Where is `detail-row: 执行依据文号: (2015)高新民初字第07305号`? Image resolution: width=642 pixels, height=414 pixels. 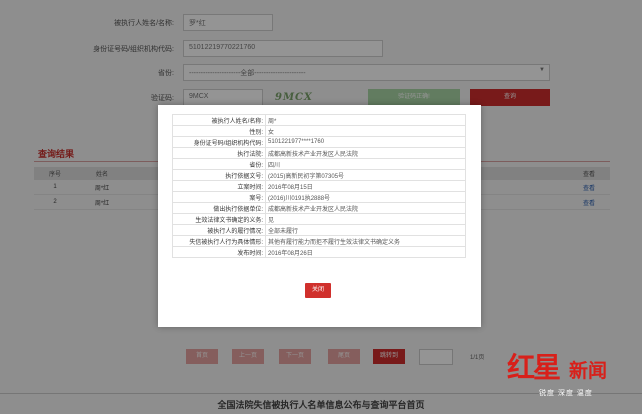
detail-row: 执行依据文号: (2015)高新民初字第07305号 is located at coordinates (319, 175).